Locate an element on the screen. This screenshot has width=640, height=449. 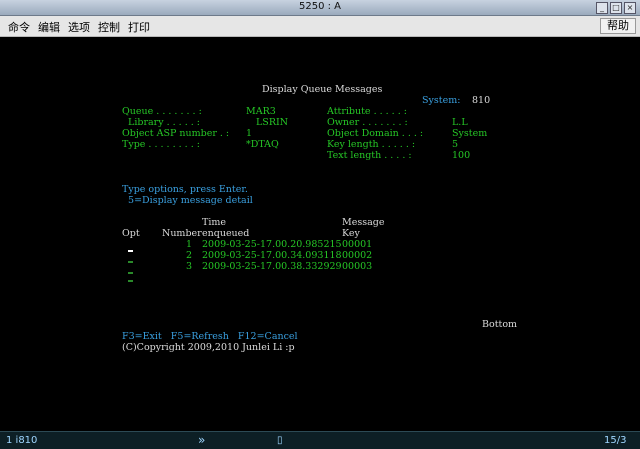
queue-label: Queue . . . . . . . : is located at coordinates (162, 111).